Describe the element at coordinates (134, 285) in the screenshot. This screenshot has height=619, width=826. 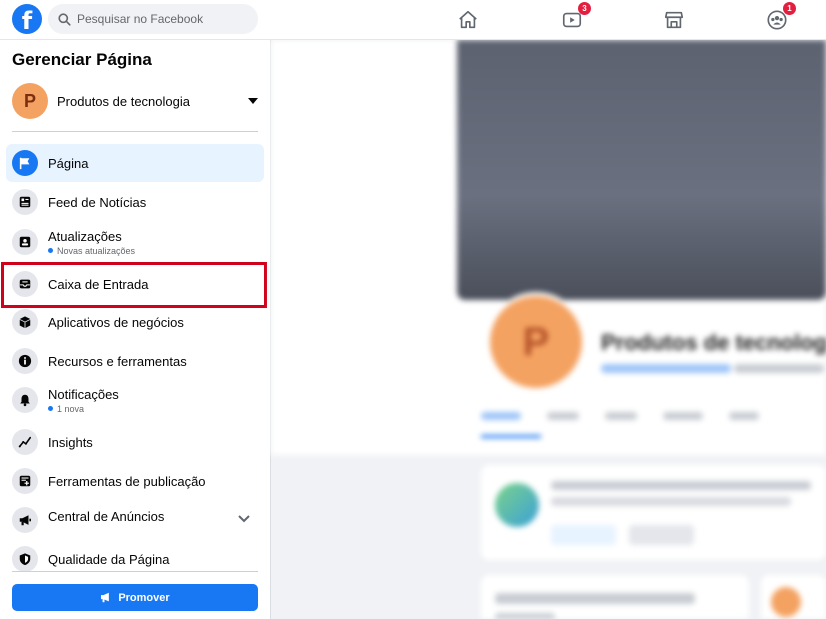
I see `highlight-box` at that location.